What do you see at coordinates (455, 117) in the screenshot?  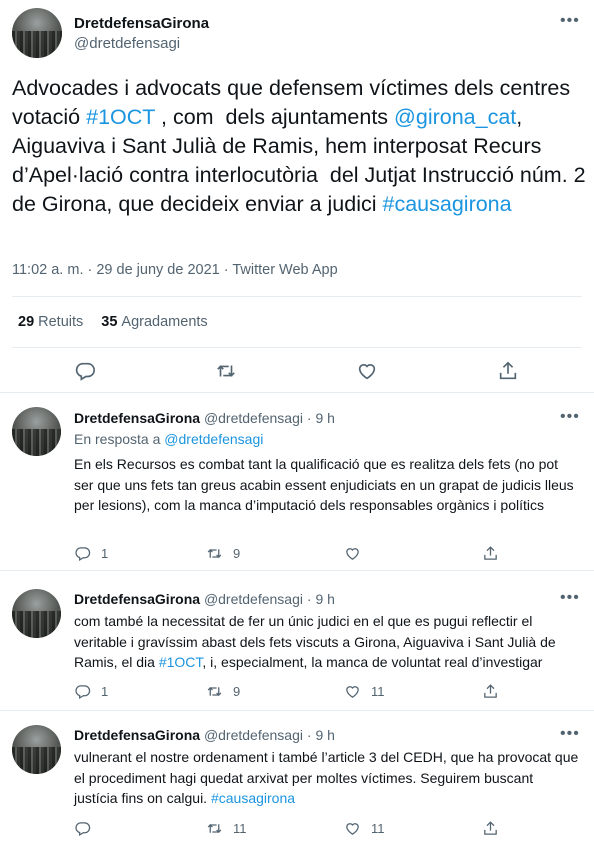 I see `mention-link: @girona_cat` at bounding box center [455, 117].